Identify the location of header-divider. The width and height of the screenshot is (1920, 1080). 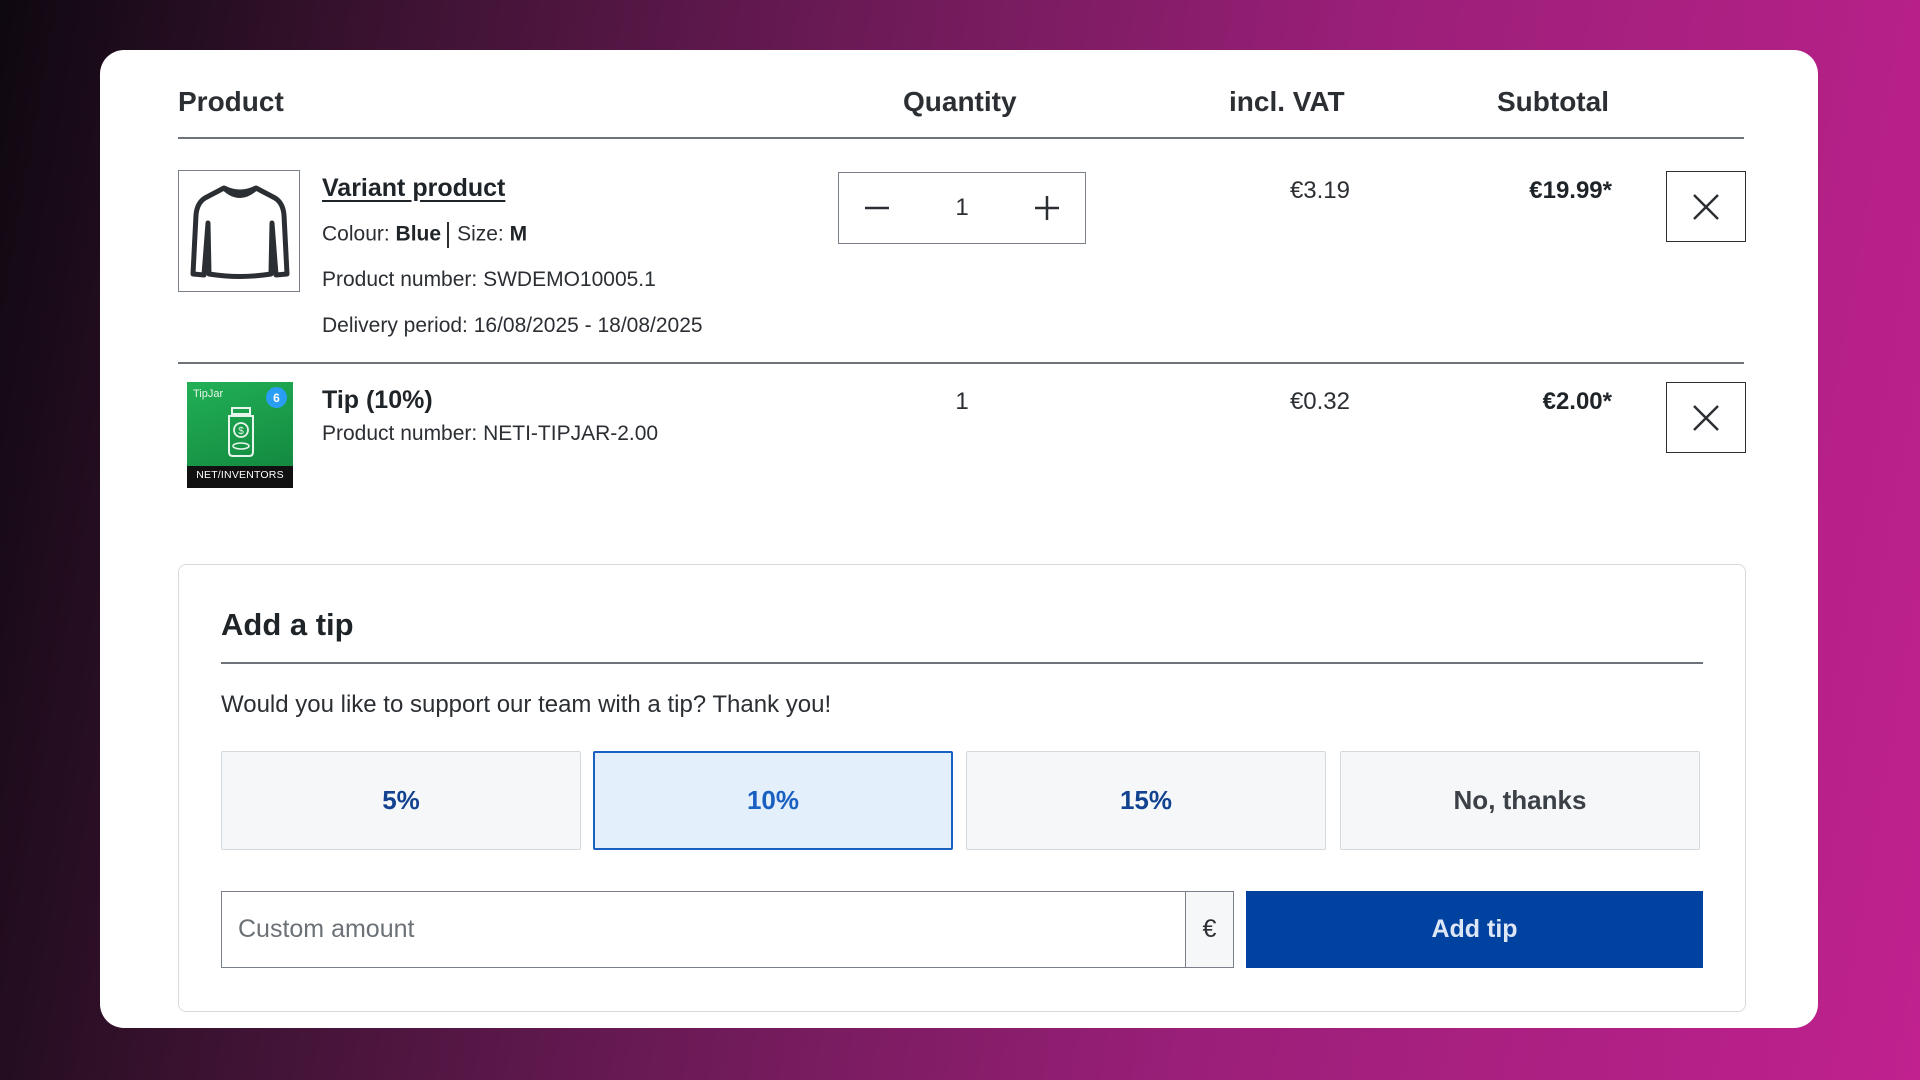
(961, 138).